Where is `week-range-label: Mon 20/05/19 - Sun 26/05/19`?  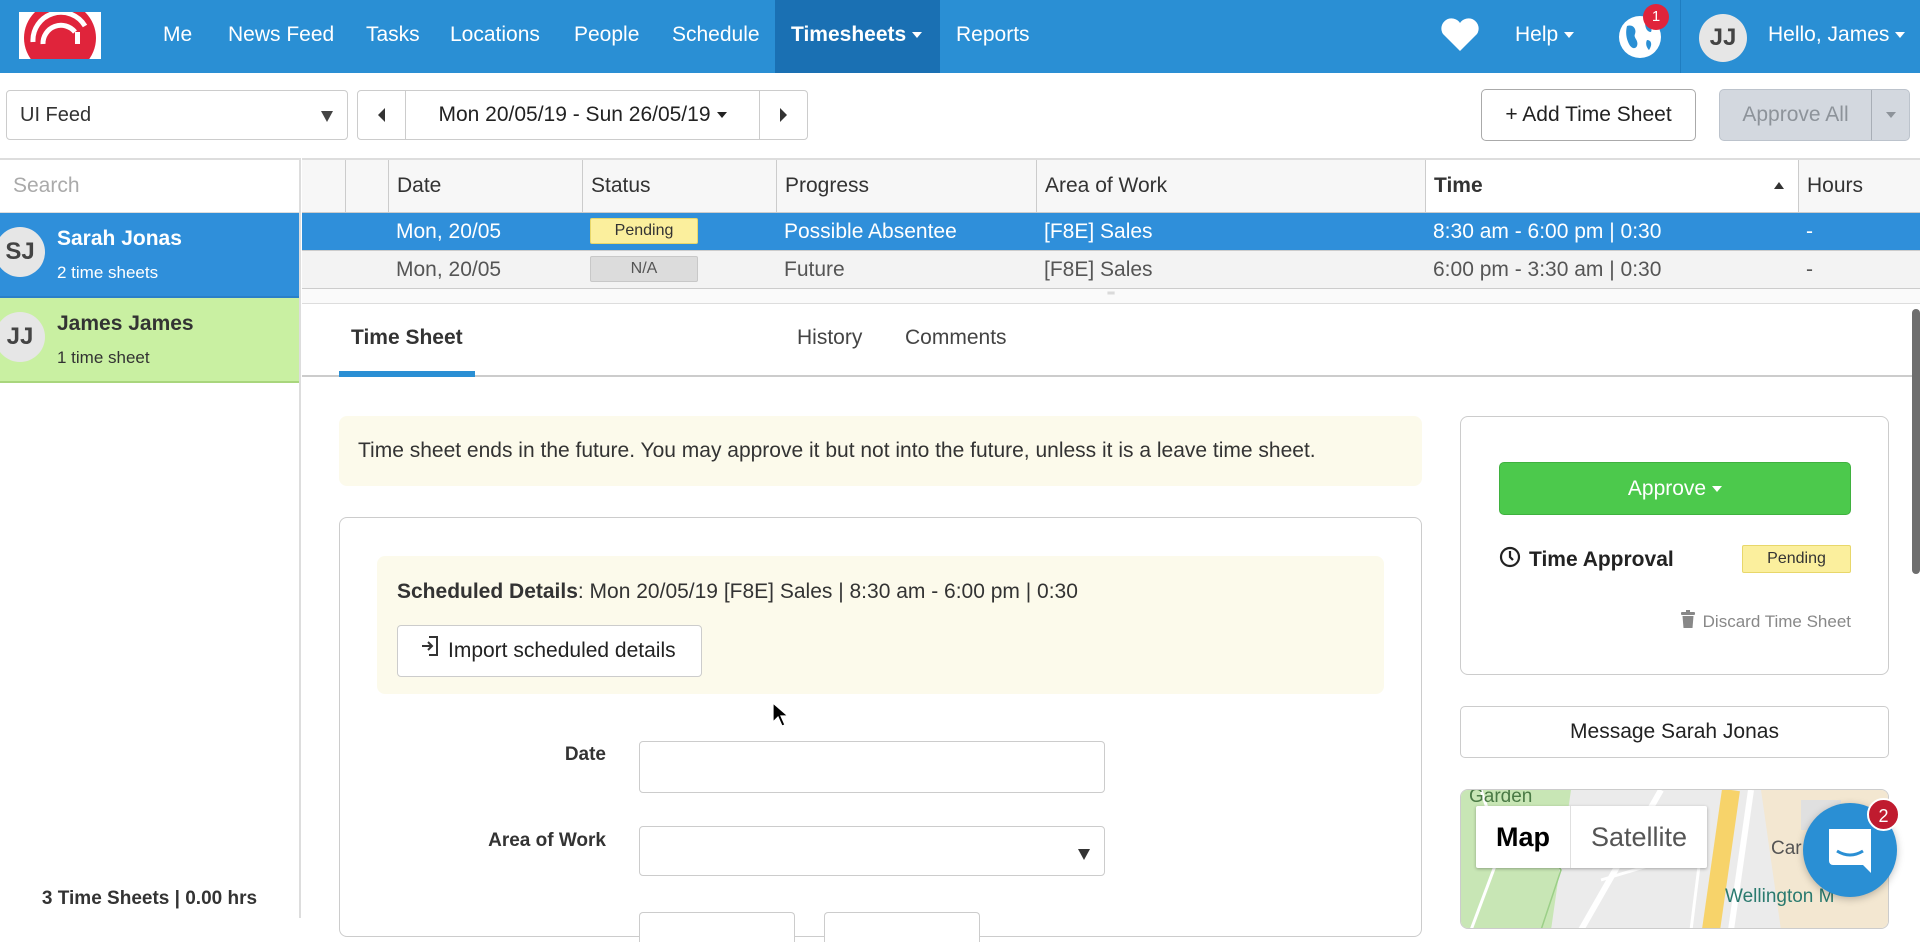
week-range-label: Mon 20/05/19 - Sun 26/05/19 is located at coordinates (574, 114).